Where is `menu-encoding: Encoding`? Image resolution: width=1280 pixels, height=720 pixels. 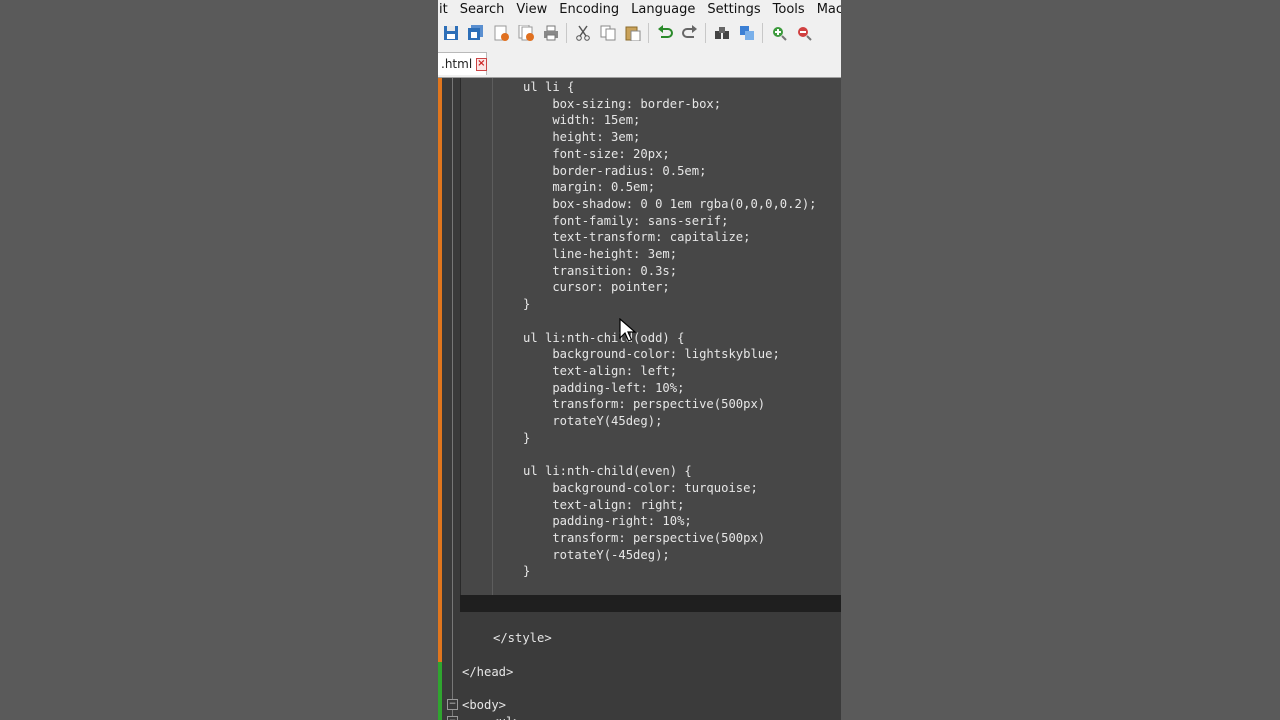 menu-encoding: Encoding is located at coordinates (591, 9).